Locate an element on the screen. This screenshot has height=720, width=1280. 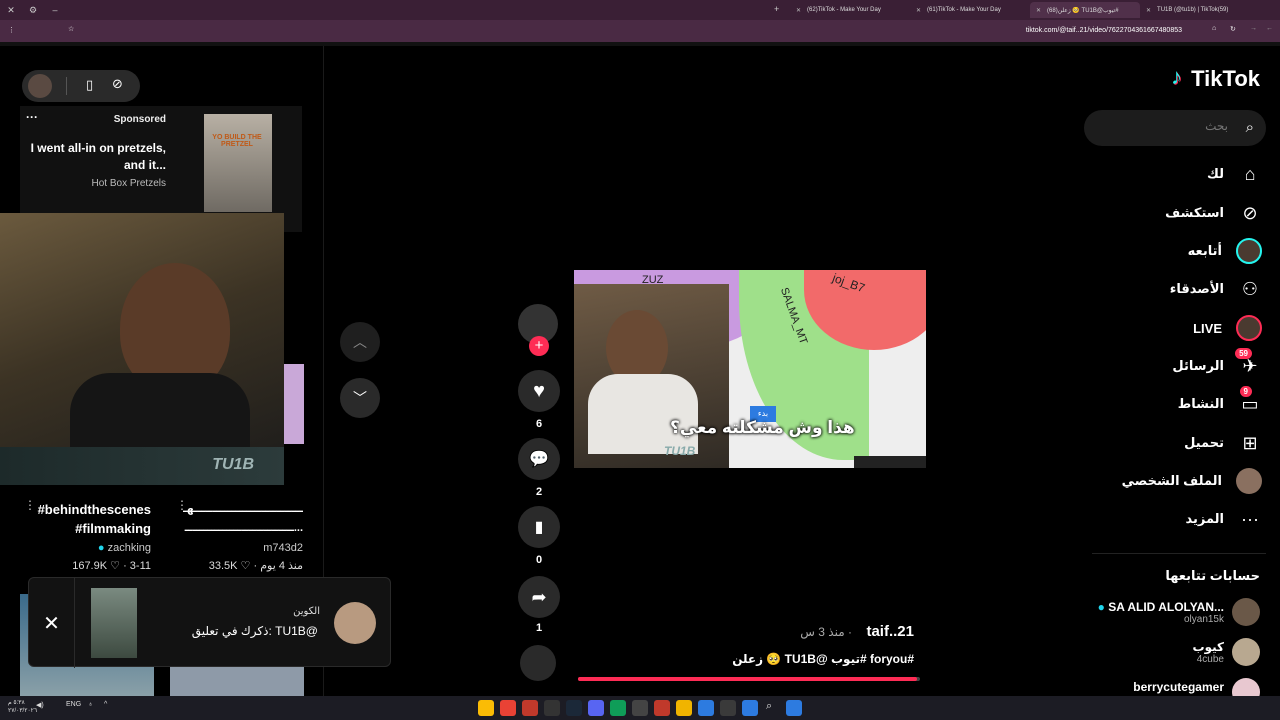
start-menu-icon is located at coordinates (794, 708).